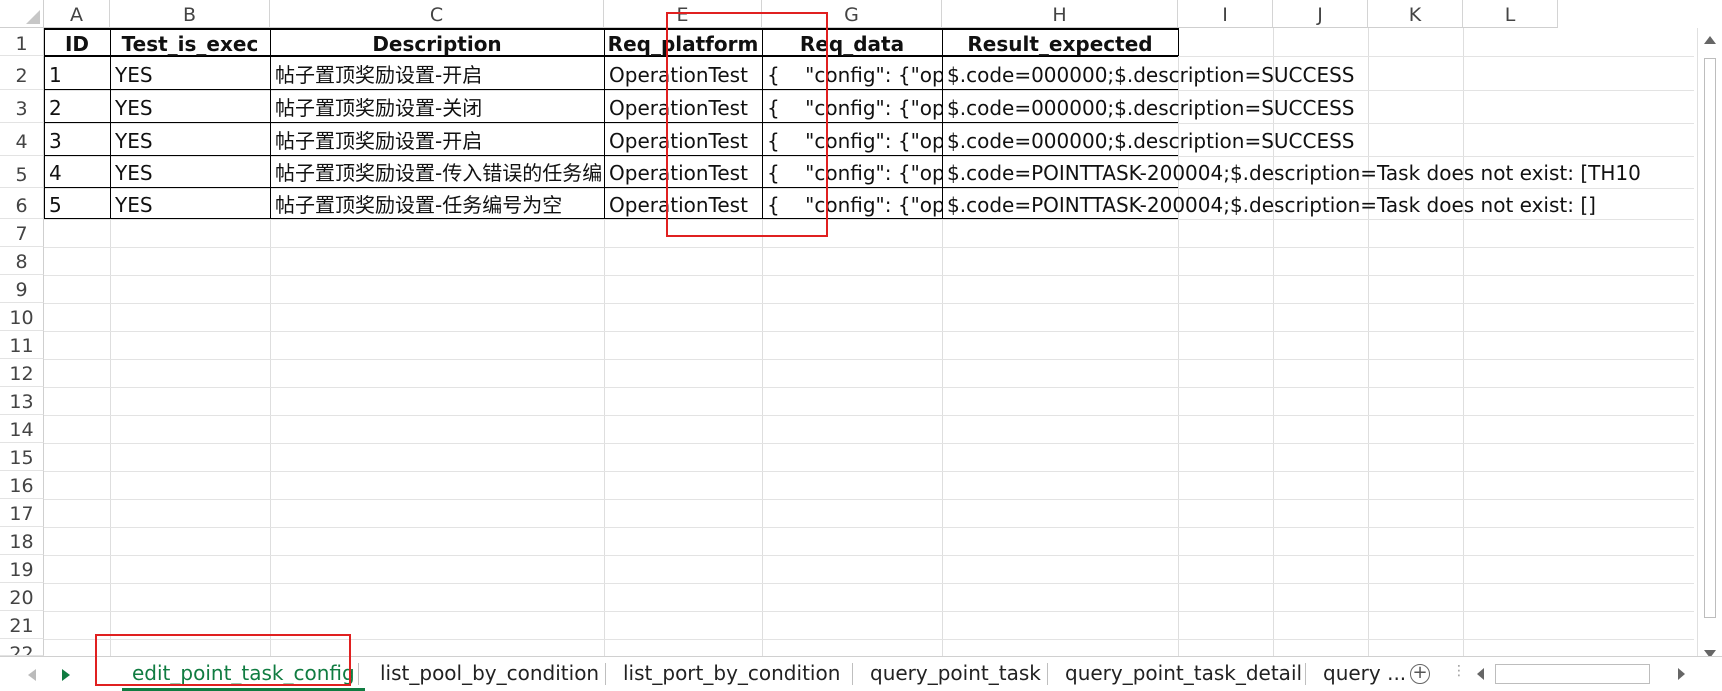 The image size is (1722, 691). What do you see at coordinates (437, 203) in the screenshot?
I see `cell-description: 帖子置顶奖励设置-任务编号为空` at bounding box center [437, 203].